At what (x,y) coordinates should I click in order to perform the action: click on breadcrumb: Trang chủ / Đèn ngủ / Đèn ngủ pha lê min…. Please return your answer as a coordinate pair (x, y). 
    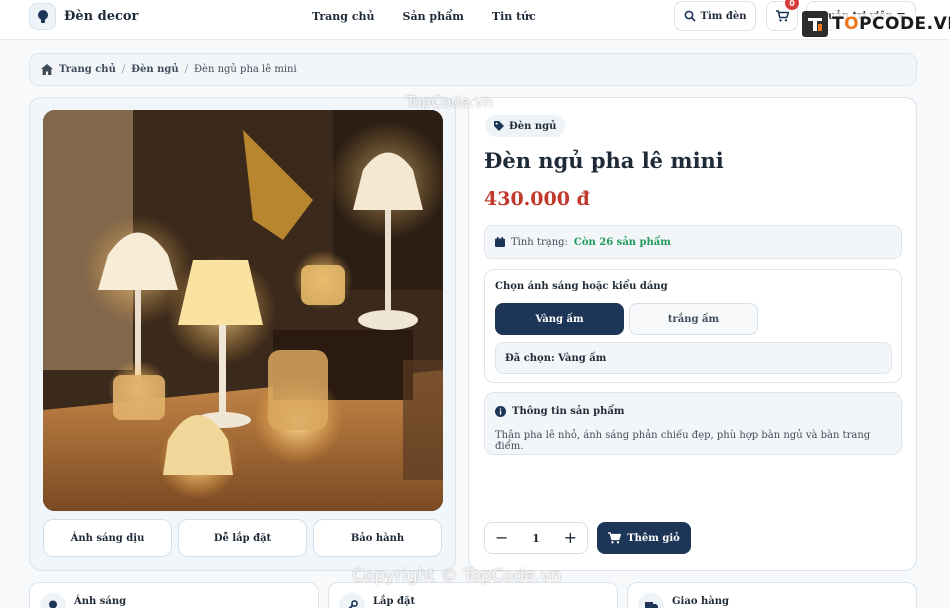
    Looking at the image, I should click on (473, 69).